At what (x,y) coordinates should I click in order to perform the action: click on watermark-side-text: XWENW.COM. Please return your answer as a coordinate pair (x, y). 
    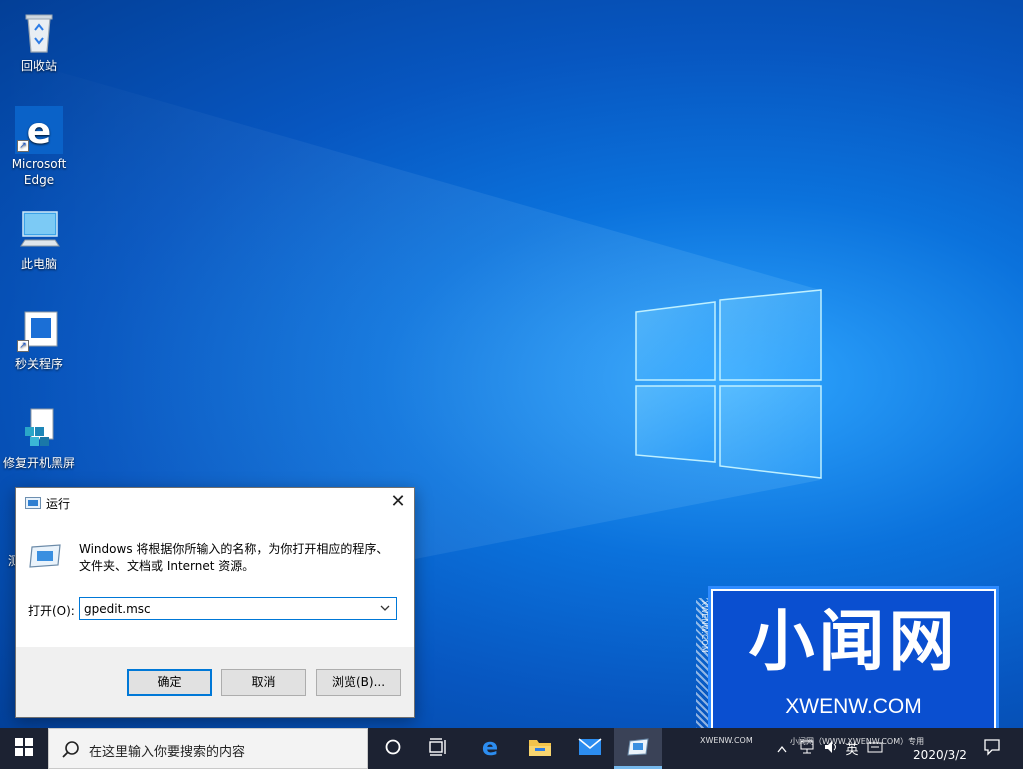
    Looking at the image, I should click on (704, 626).